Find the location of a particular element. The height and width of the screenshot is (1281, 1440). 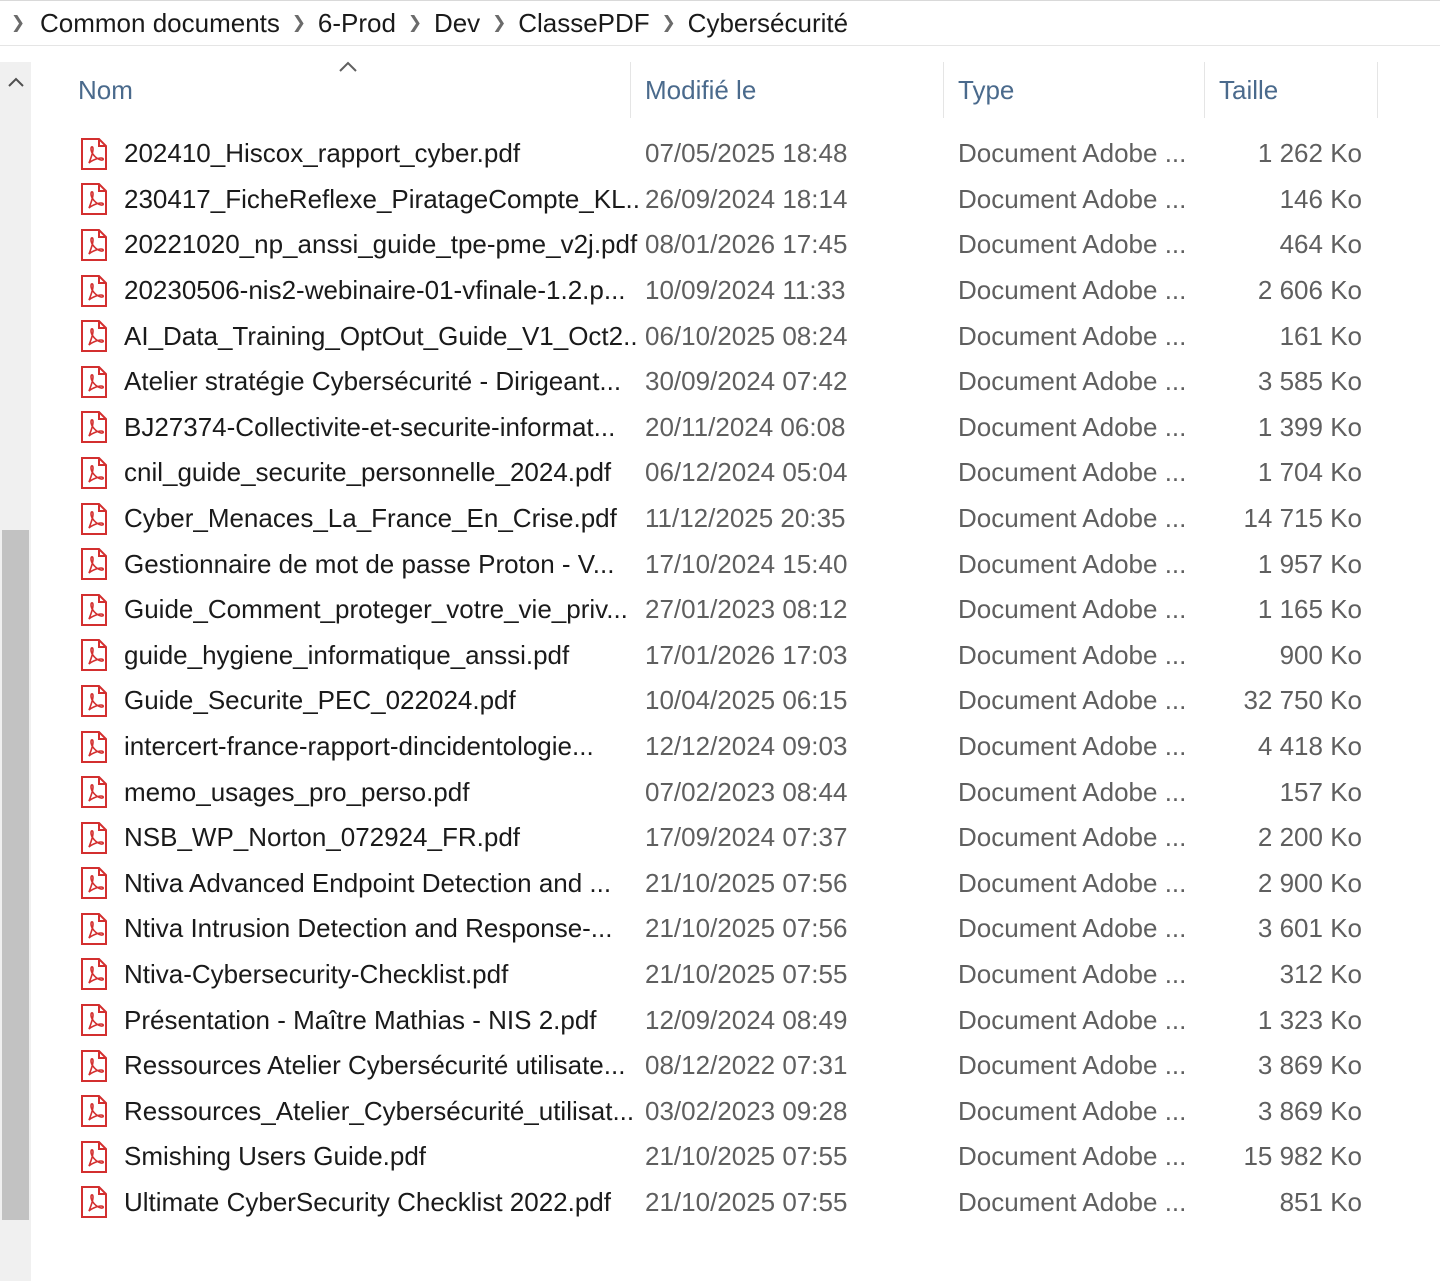

file-size-cell: 1 262 Ko is located at coordinates (1309, 153).